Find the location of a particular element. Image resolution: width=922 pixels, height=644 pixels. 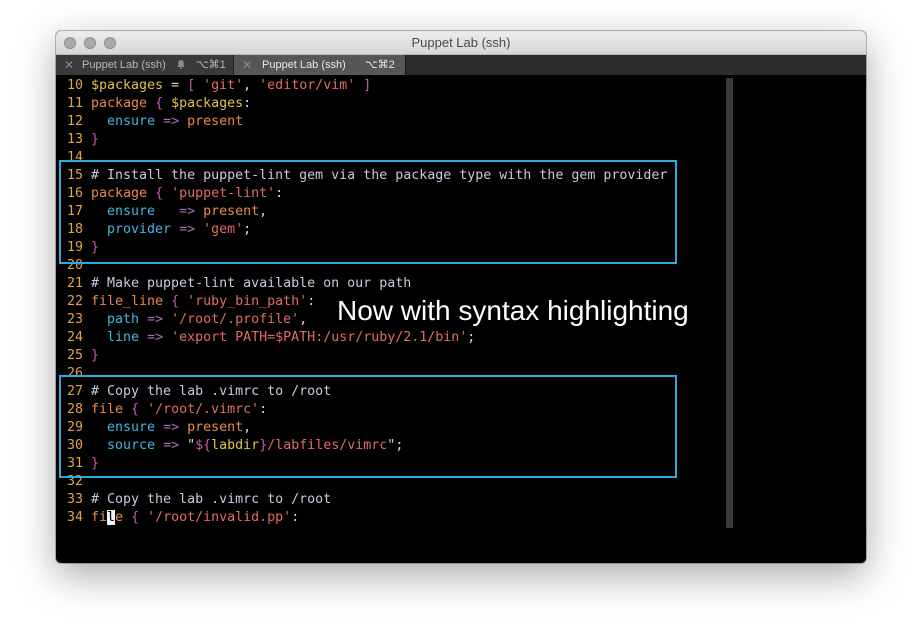

highlight-box-package-block is located at coordinates (368, 212).